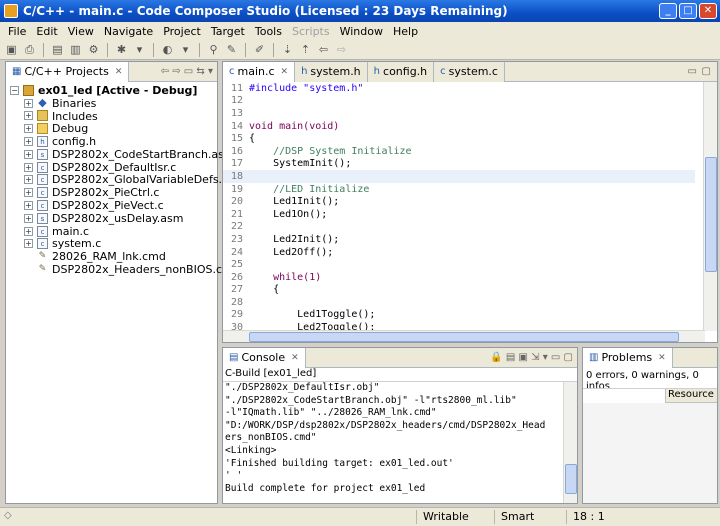 The height and width of the screenshot is (526, 720). I want to click on code-line: 11 #include "system.h", so click(459, 88).